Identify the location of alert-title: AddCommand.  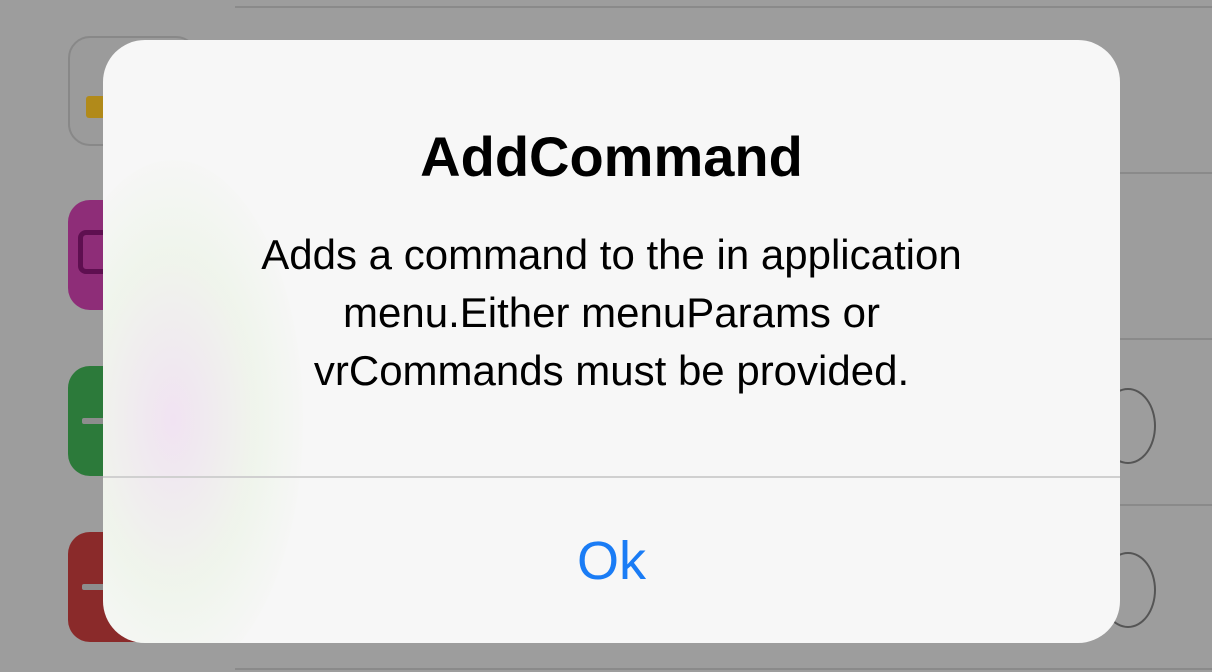
(611, 156).